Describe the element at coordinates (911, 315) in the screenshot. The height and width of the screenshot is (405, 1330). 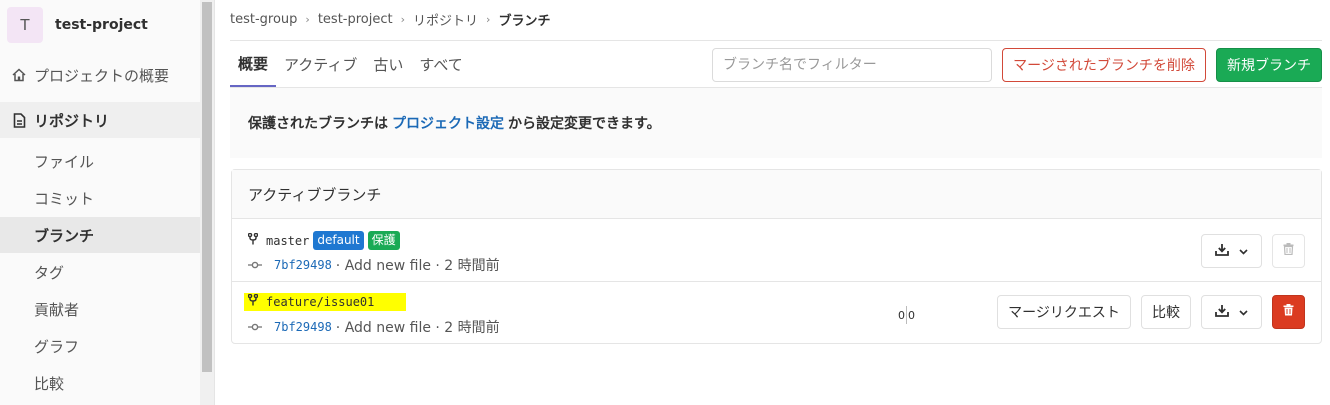
I see `commits-ahead-count: 0` at that location.